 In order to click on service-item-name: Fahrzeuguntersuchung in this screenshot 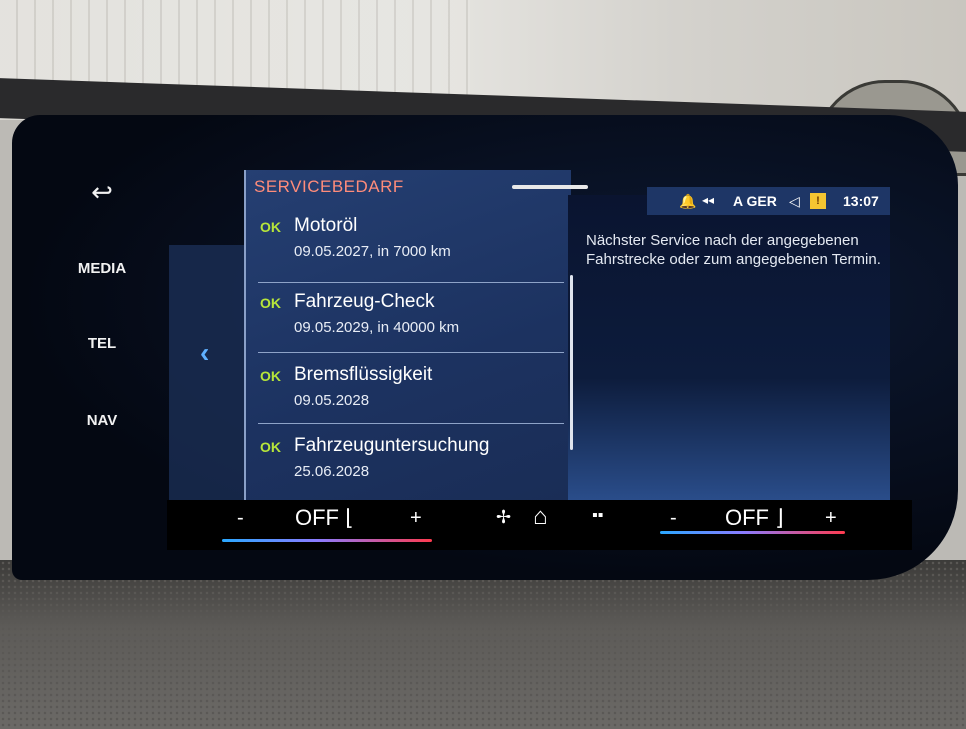, I will do `click(392, 445)`.